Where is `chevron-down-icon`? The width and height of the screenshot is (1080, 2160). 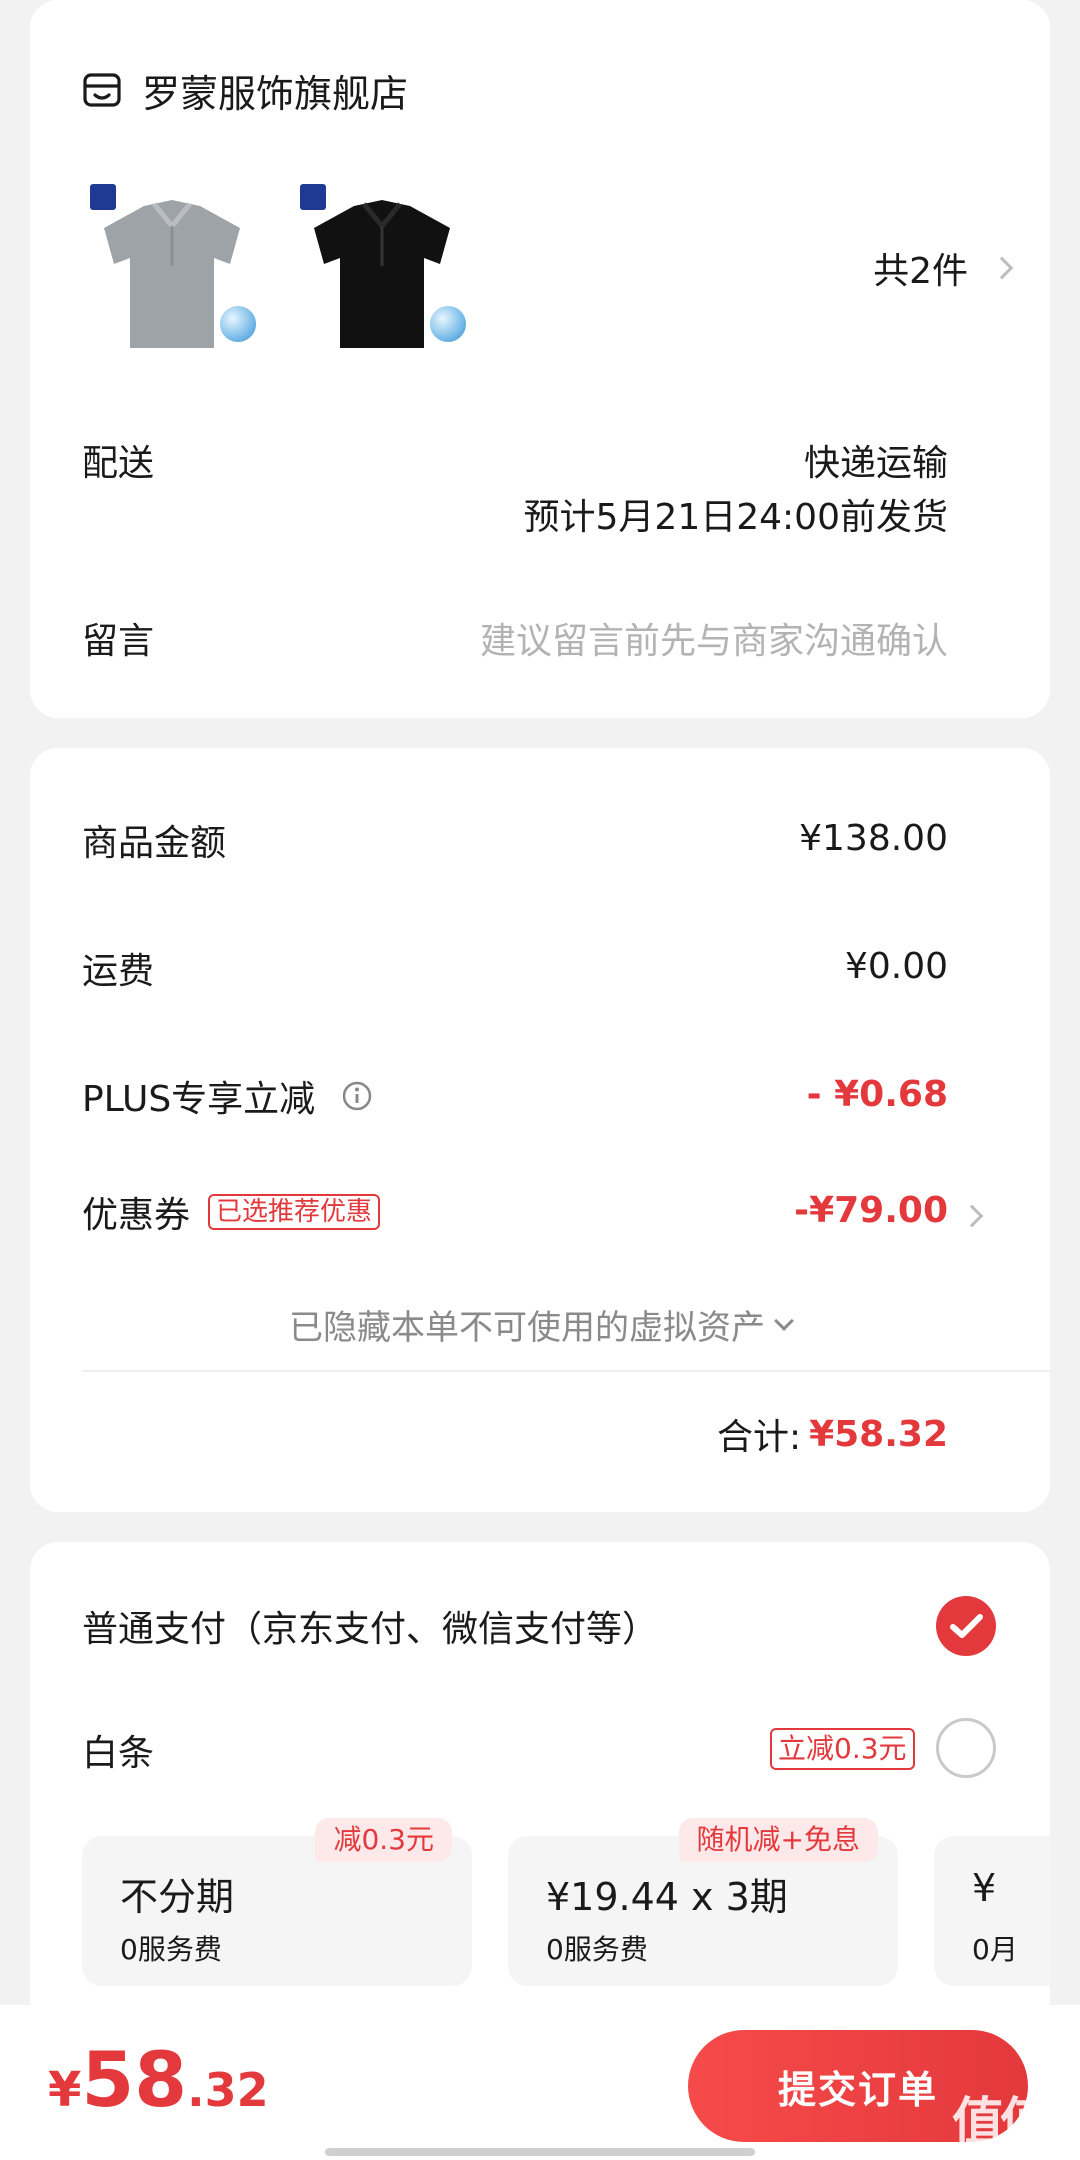
chevron-down-icon is located at coordinates (784, 1320).